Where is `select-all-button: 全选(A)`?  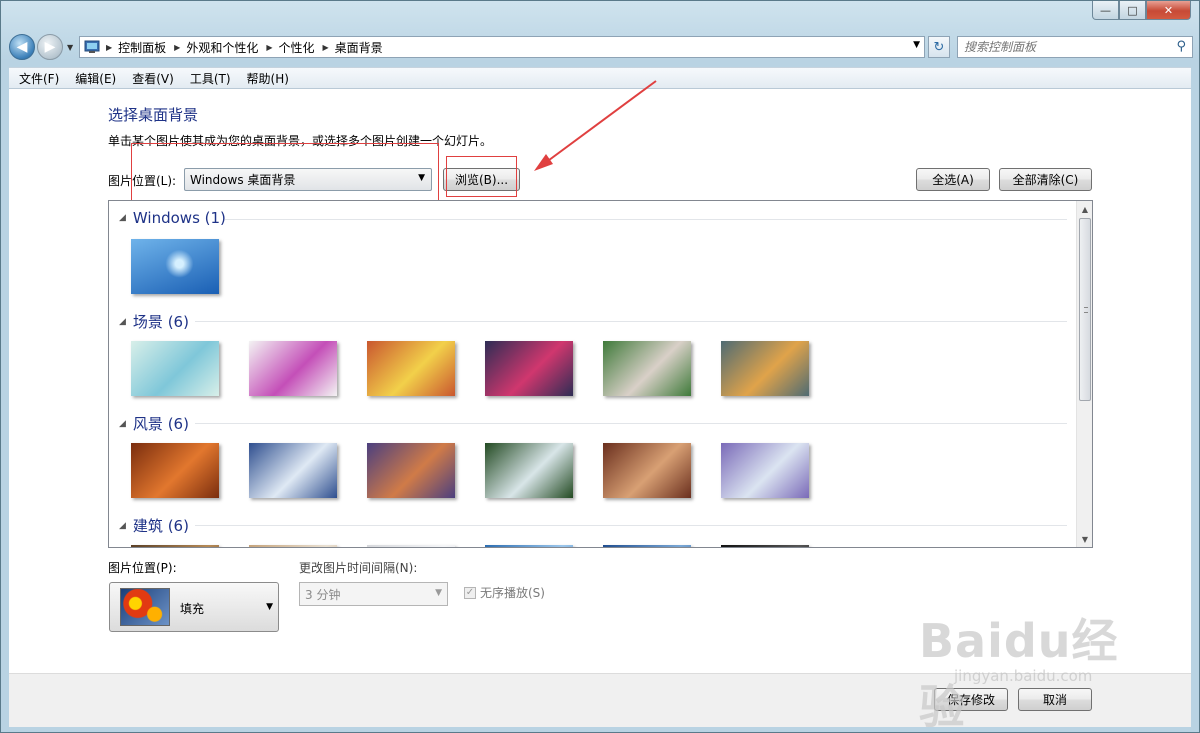 select-all-button: 全选(A) is located at coordinates (953, 179).